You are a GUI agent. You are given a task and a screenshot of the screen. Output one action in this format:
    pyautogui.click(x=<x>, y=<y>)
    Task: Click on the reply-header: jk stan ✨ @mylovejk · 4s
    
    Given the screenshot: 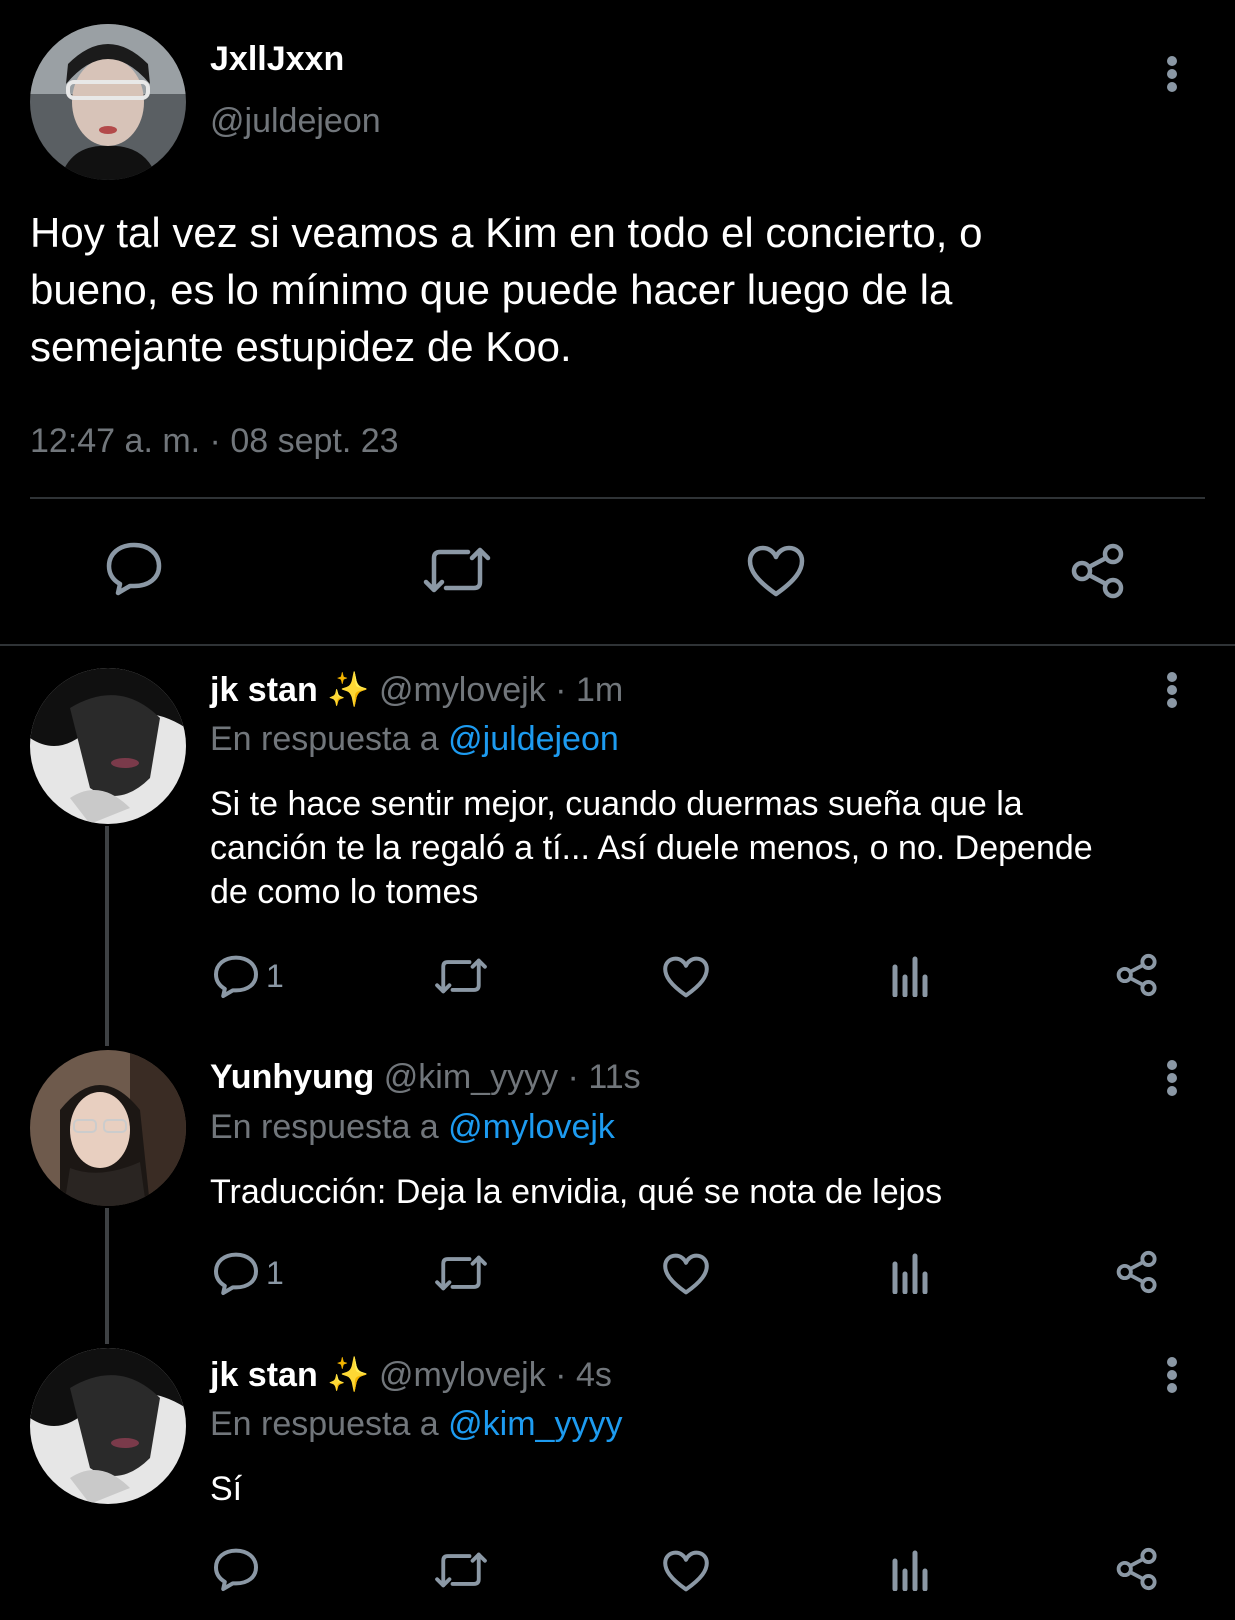 What is the action you would take?
    pyautogui.click(x=411, y=1375)
    